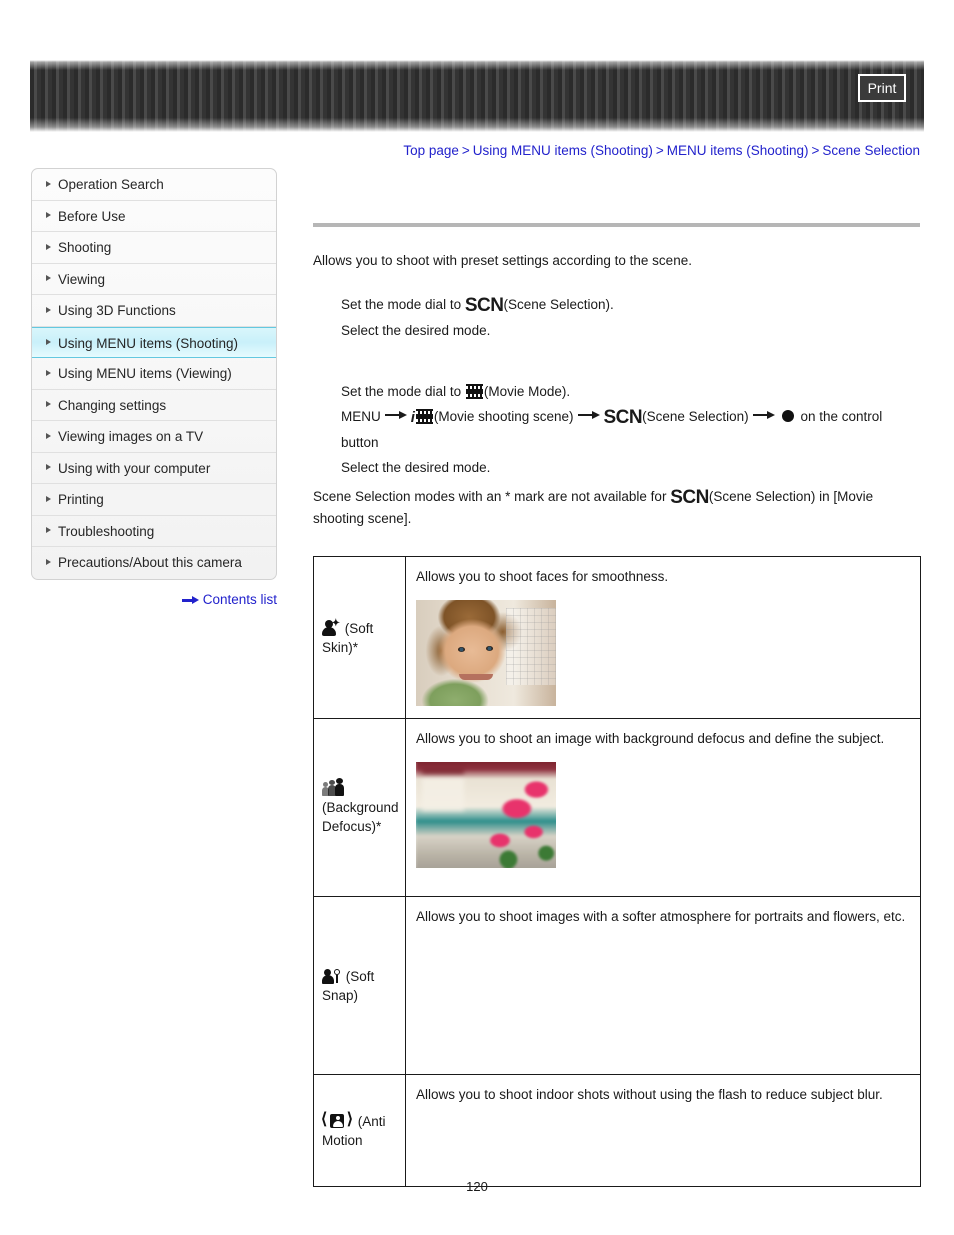  What do you see at coordinates (154, 279) in the screenshot?
I see `sidebar-item-viewing: Viewing` at bounding box center [154, 279].